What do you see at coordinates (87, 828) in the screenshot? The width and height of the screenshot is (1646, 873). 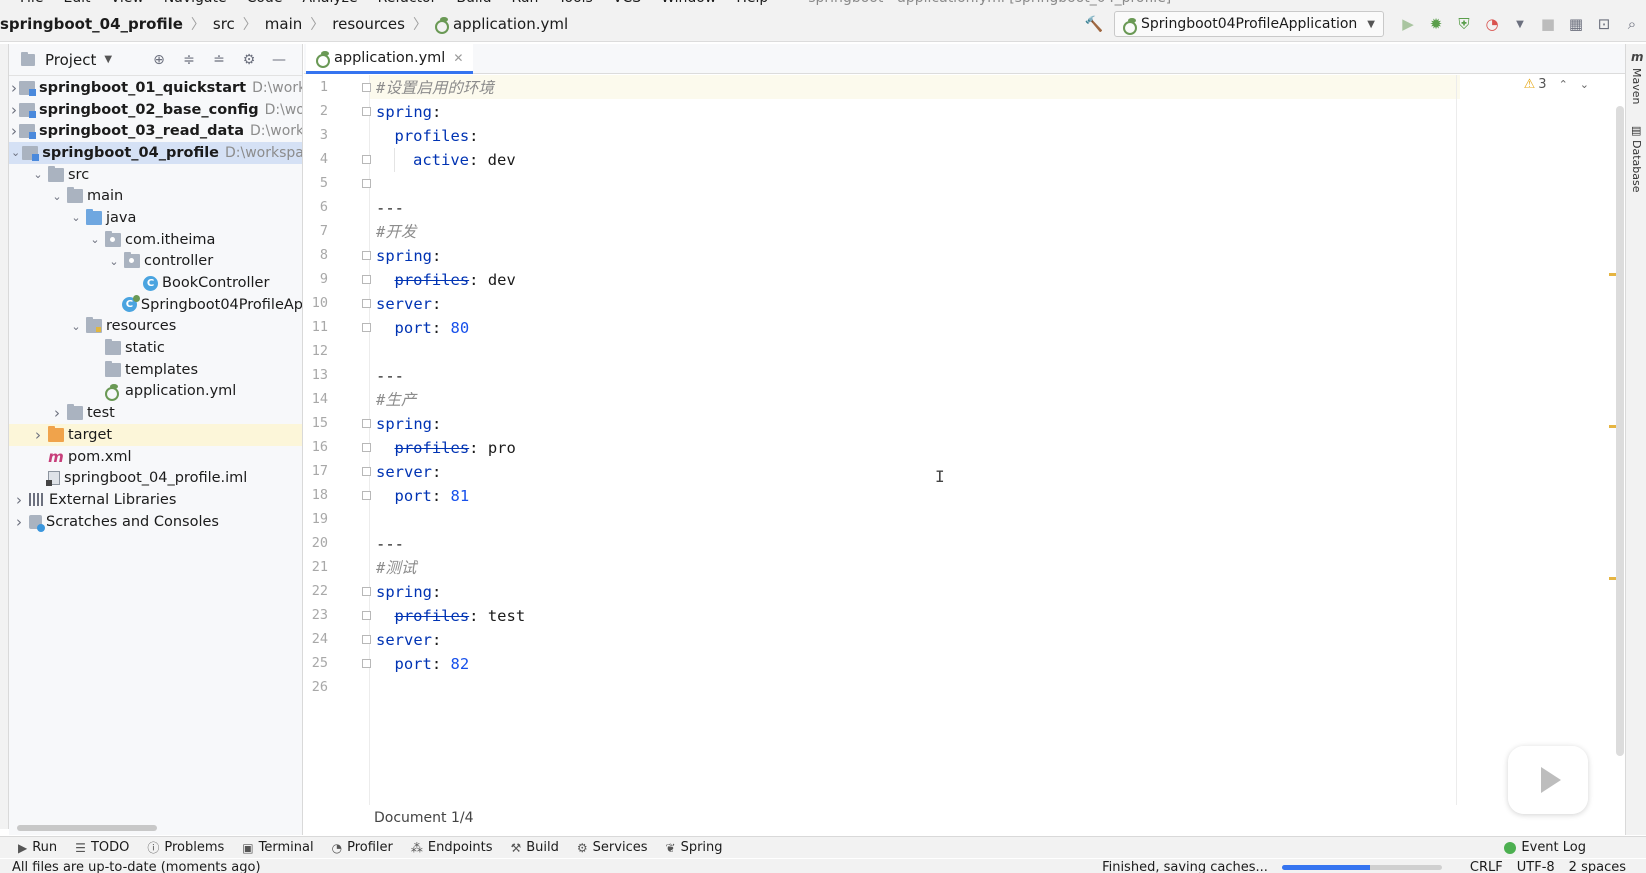 I see `horizontal-scrollbar` at bounding box center [87, 828].